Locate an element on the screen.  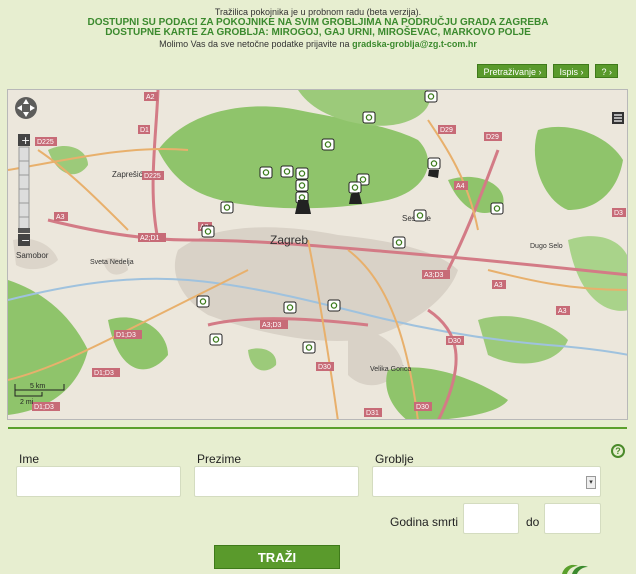
road-label: A2 is located at coordinates (150, 97).